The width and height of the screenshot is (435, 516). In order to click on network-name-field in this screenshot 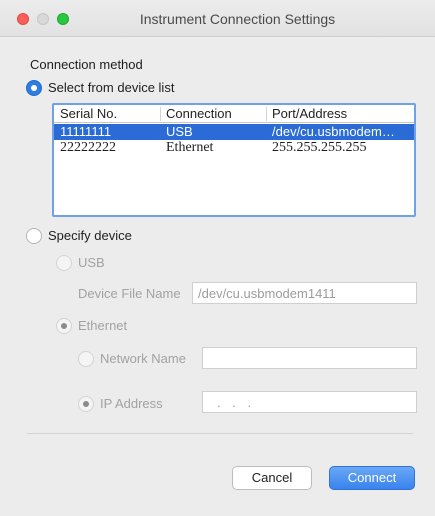, I will do `click(309, 358)`.